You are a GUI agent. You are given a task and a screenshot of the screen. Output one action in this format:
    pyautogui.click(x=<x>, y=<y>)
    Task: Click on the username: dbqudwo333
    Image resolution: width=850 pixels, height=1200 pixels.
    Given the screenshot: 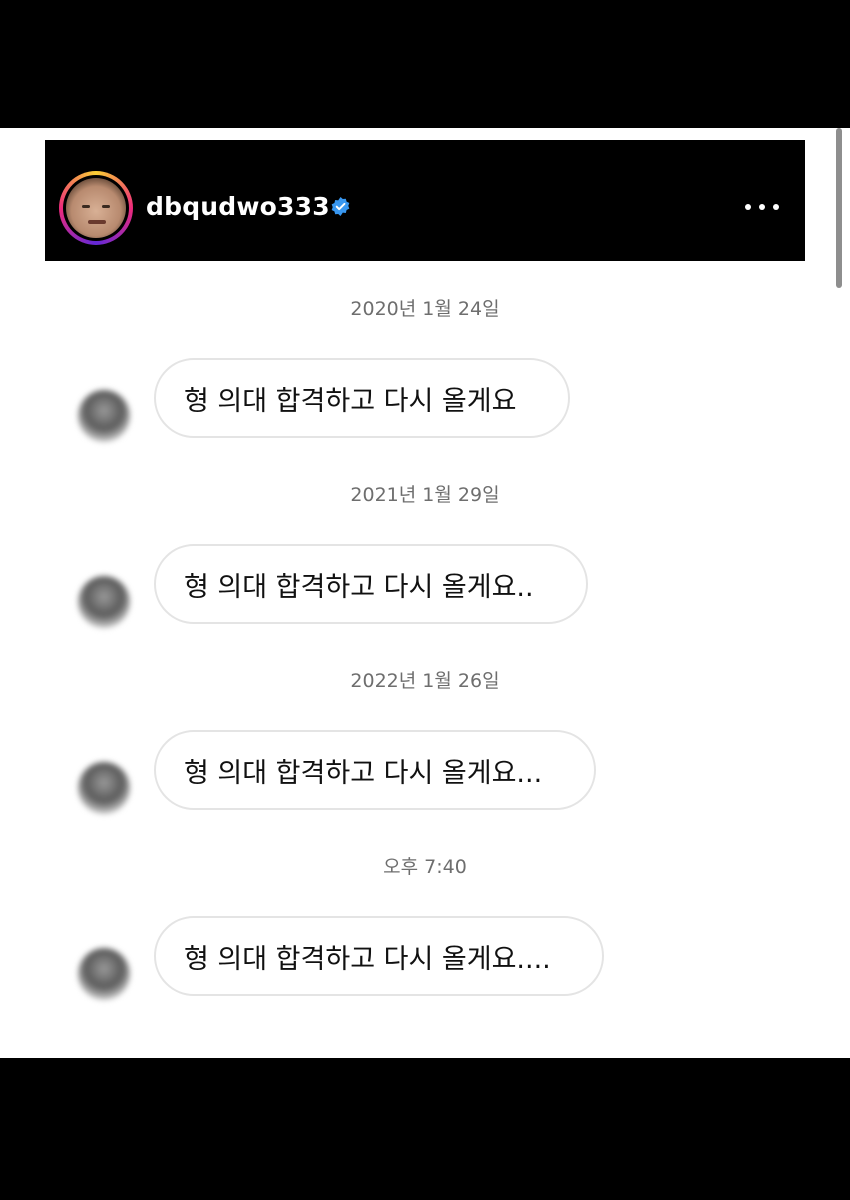 What is the action you would take?
    pyautogui.click(x=238, y=206)
    